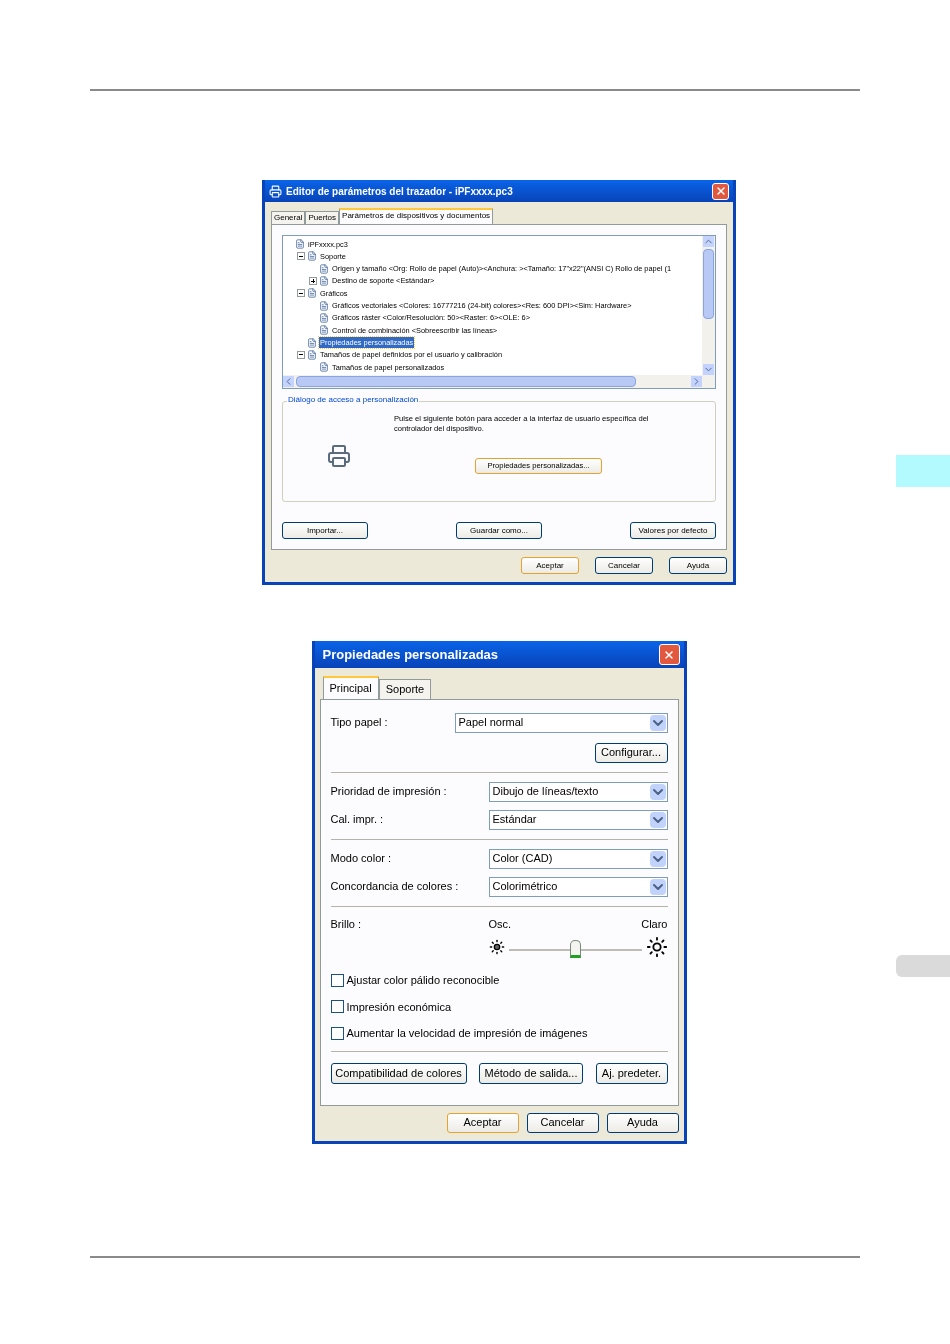  What do you see at coordinates (708, 369) in the screenshot?
I see `scroll-down-icon` at bounding box center [708, 369].